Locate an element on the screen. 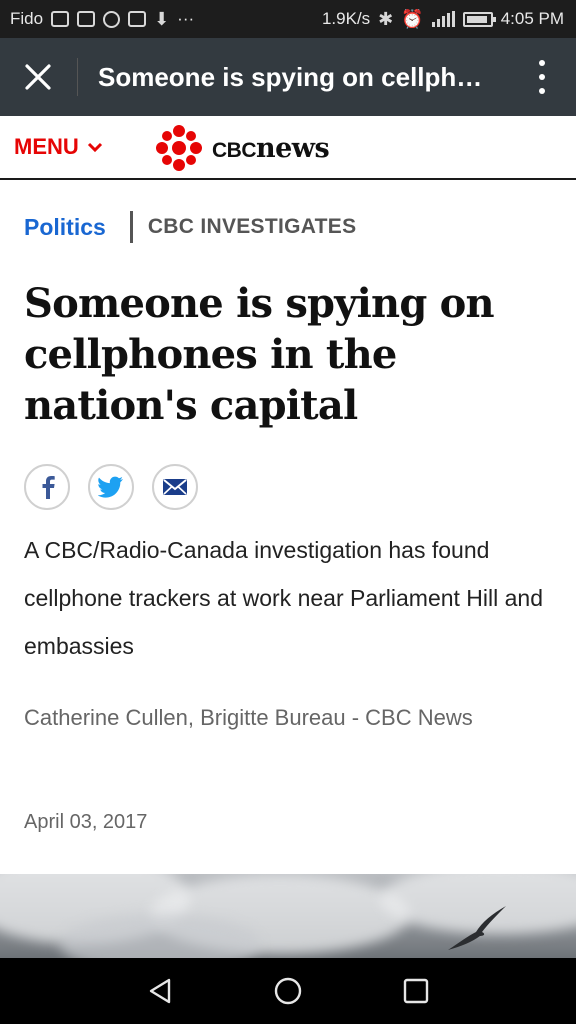 This screenshot has height=1024, width=576. bluetooth-icon: ✱ is located at coordinates (386, 19).